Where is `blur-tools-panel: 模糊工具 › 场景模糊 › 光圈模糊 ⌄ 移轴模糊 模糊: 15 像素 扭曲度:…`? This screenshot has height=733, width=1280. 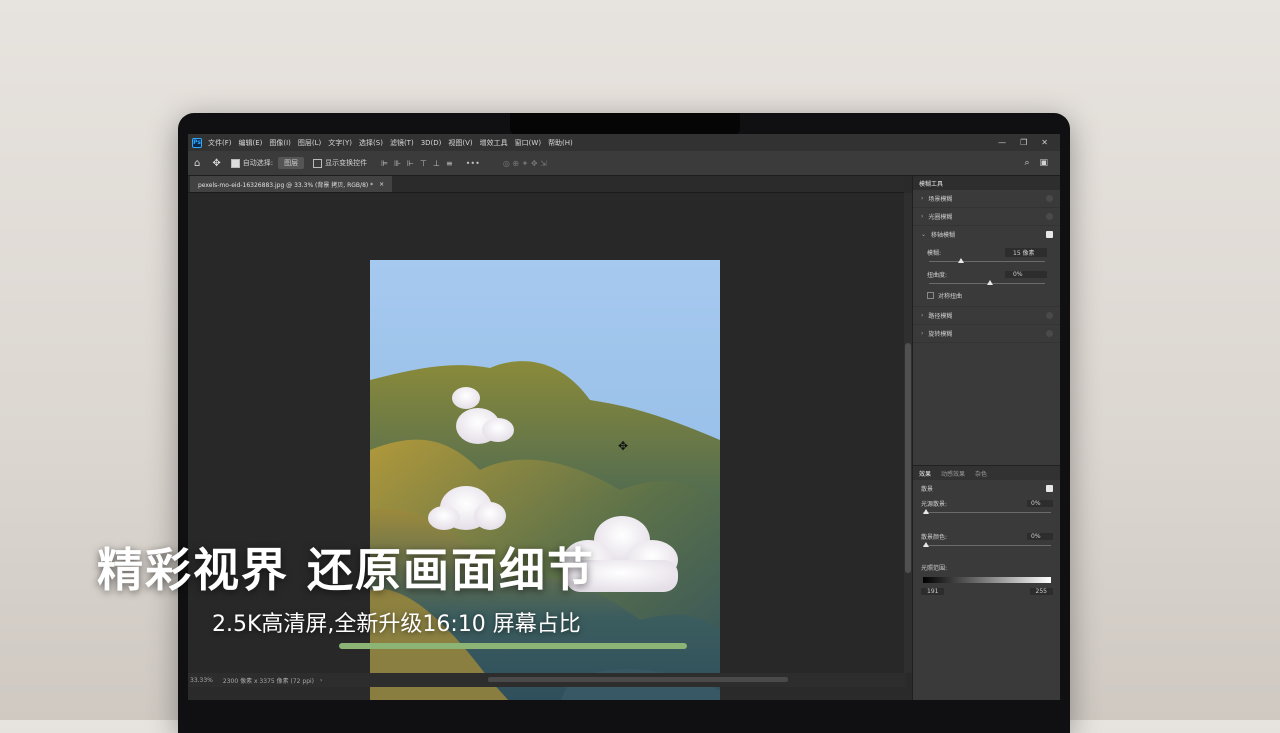 blur-tools-panel: 模糊工具 › 场景模糊 › 光圈模糊 ⌄ 移轴模糊 模糊: 15 像素 扭曲度:… is located at coordinates (986, 438).